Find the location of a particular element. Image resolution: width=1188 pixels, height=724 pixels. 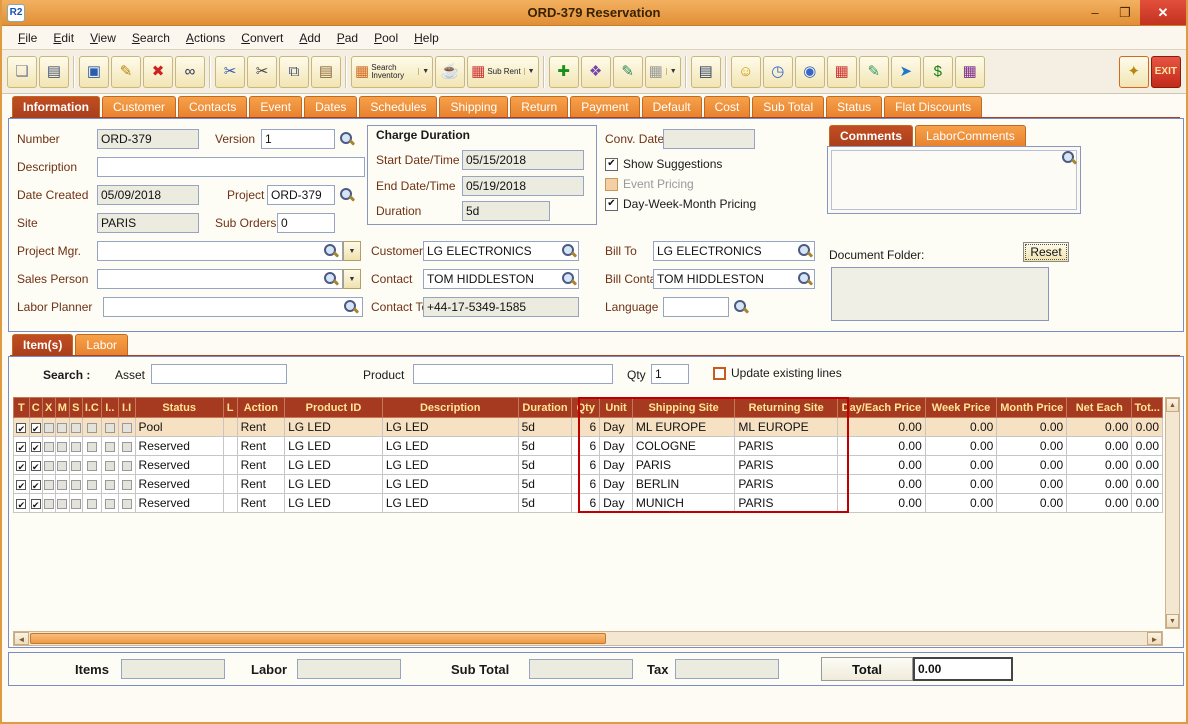

paste-button: ▤ is located at coordinates (326, 71).